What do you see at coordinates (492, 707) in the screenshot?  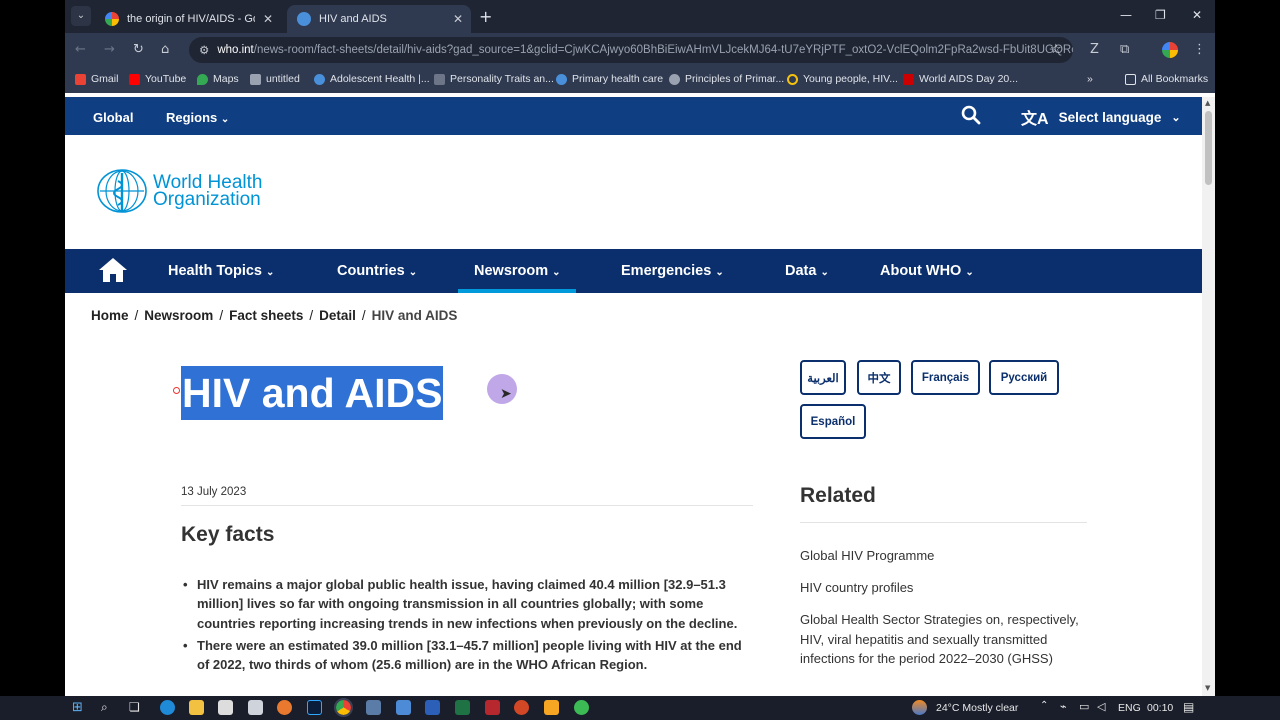 I see `access-icon` at bounding box center [492, 707].